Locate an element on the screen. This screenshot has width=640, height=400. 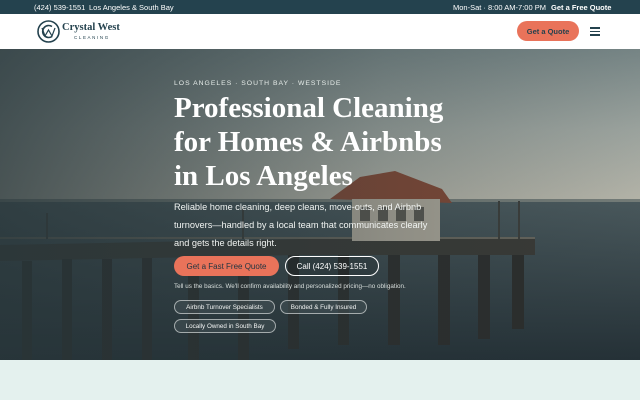
logo-subtitle: CLEANING is located at coordinates (92, 37).